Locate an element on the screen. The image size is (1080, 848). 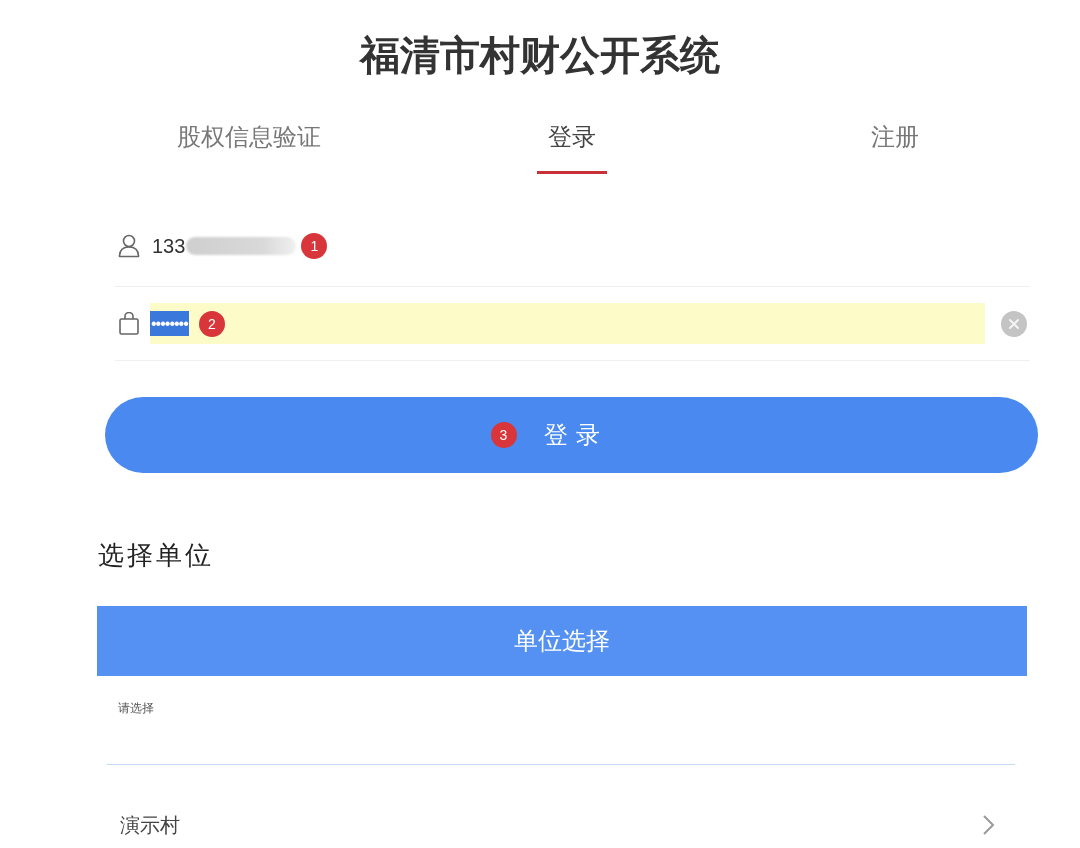
tab: 注册 is located at coordinates (894, 147).